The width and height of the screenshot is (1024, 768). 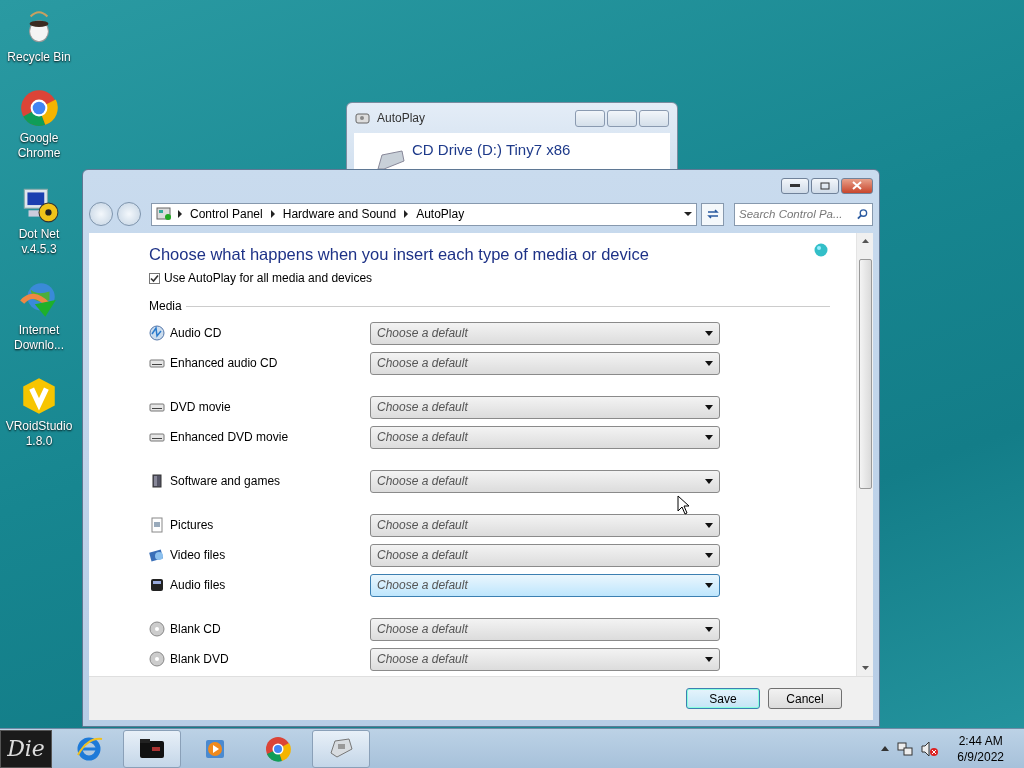 I want to click on cd-icon, so click(x=157, y=333).